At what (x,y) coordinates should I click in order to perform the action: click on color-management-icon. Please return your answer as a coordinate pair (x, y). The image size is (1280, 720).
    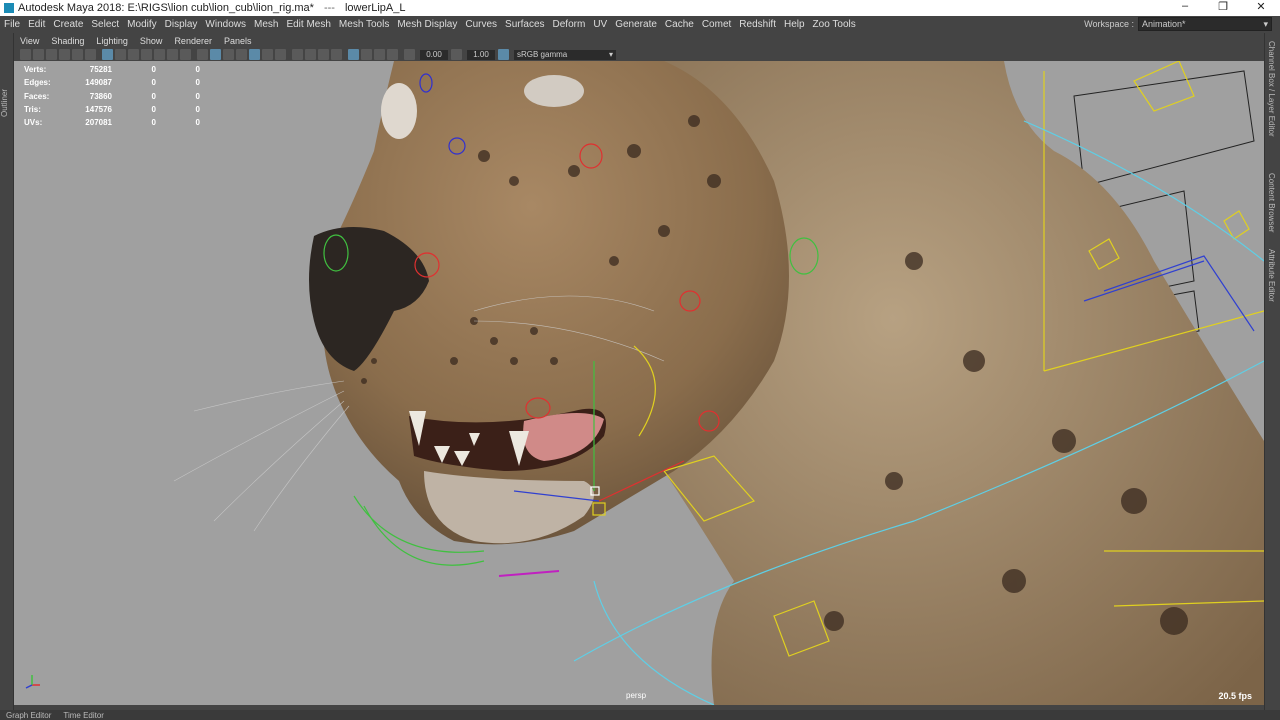
    Looking at the image, I should click on (503, 54).